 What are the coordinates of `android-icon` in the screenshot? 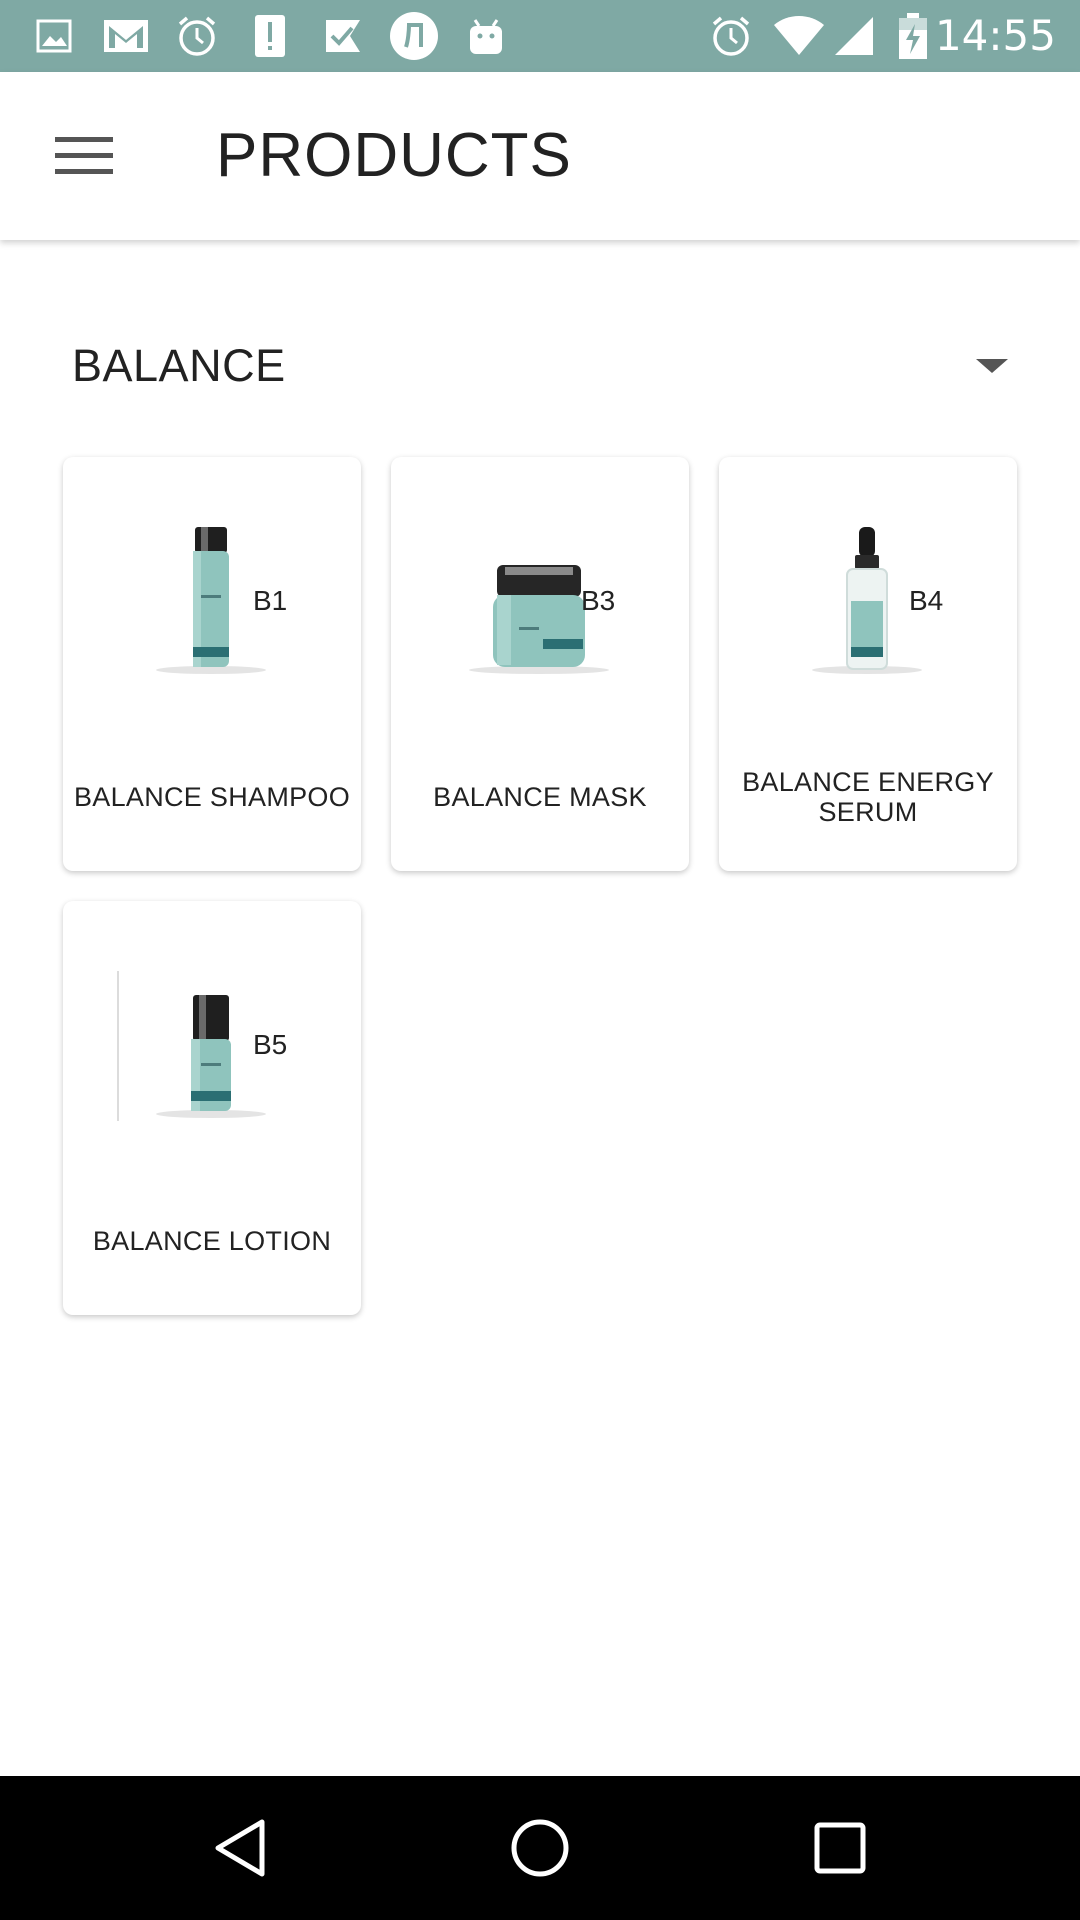 It's located at (486, 36).